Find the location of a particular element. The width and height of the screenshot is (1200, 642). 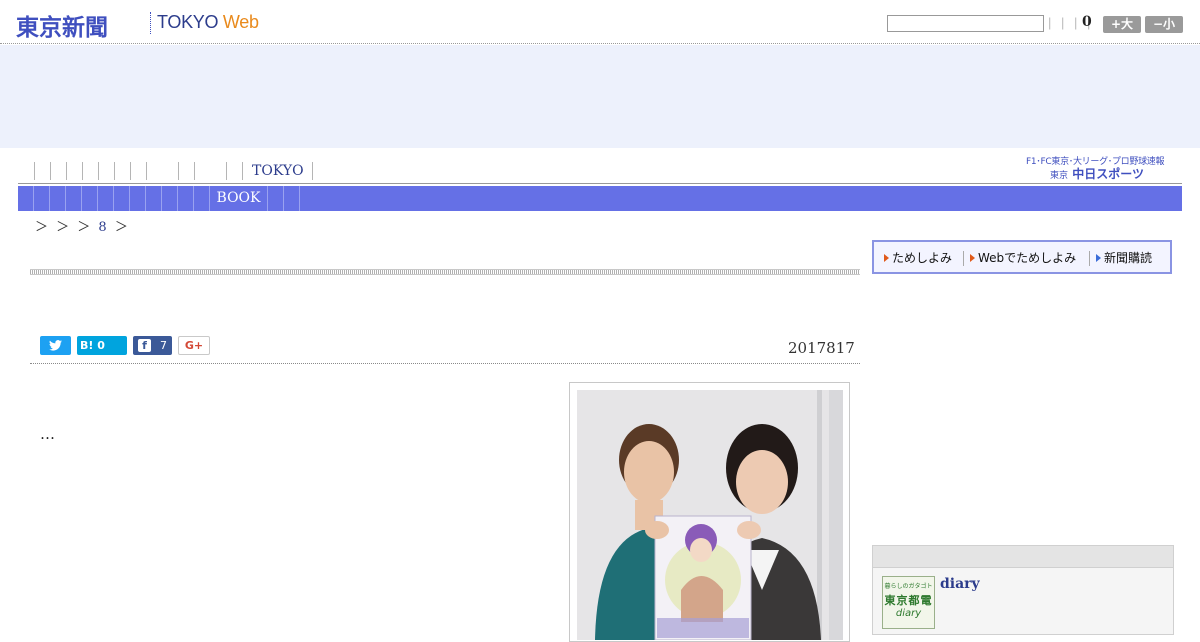

hatena-count: 0 is located at coordinates (101, 345).